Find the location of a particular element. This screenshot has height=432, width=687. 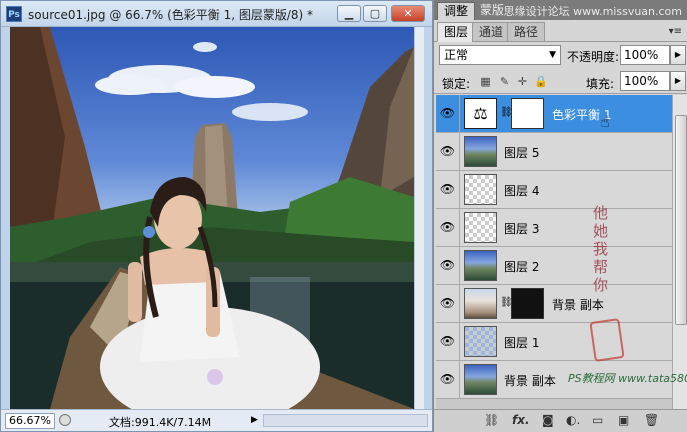

minimize-button: ▁ is located at coordinates (349, 13).